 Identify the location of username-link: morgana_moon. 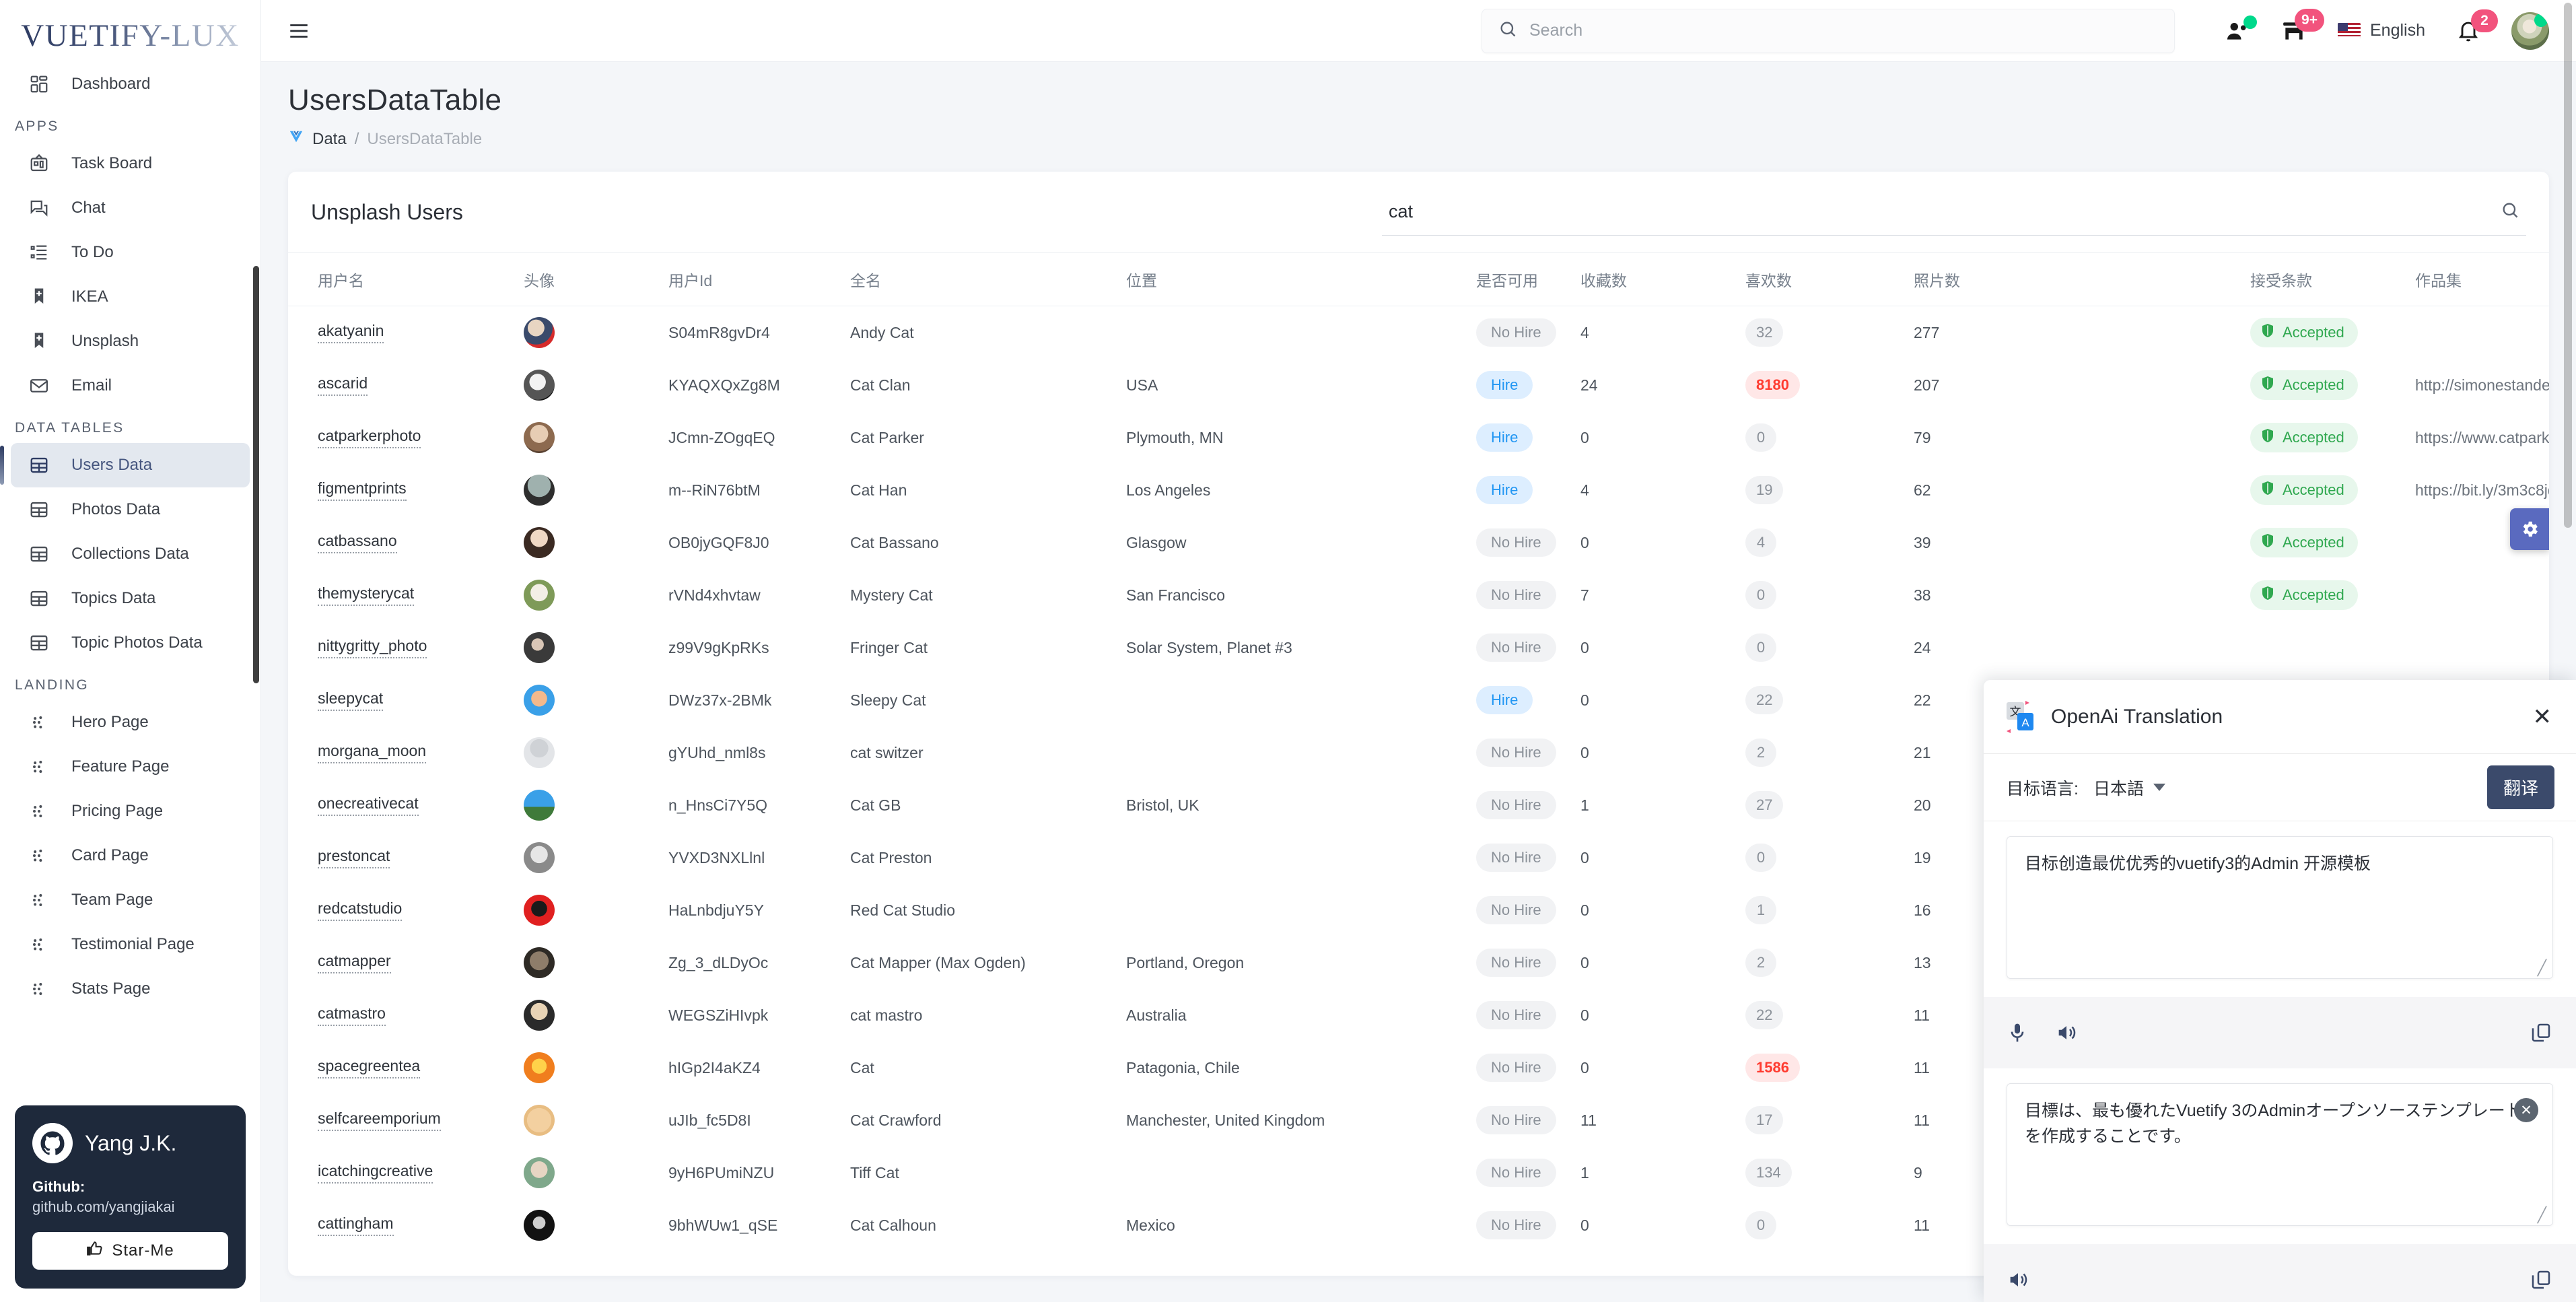
(372, 752).